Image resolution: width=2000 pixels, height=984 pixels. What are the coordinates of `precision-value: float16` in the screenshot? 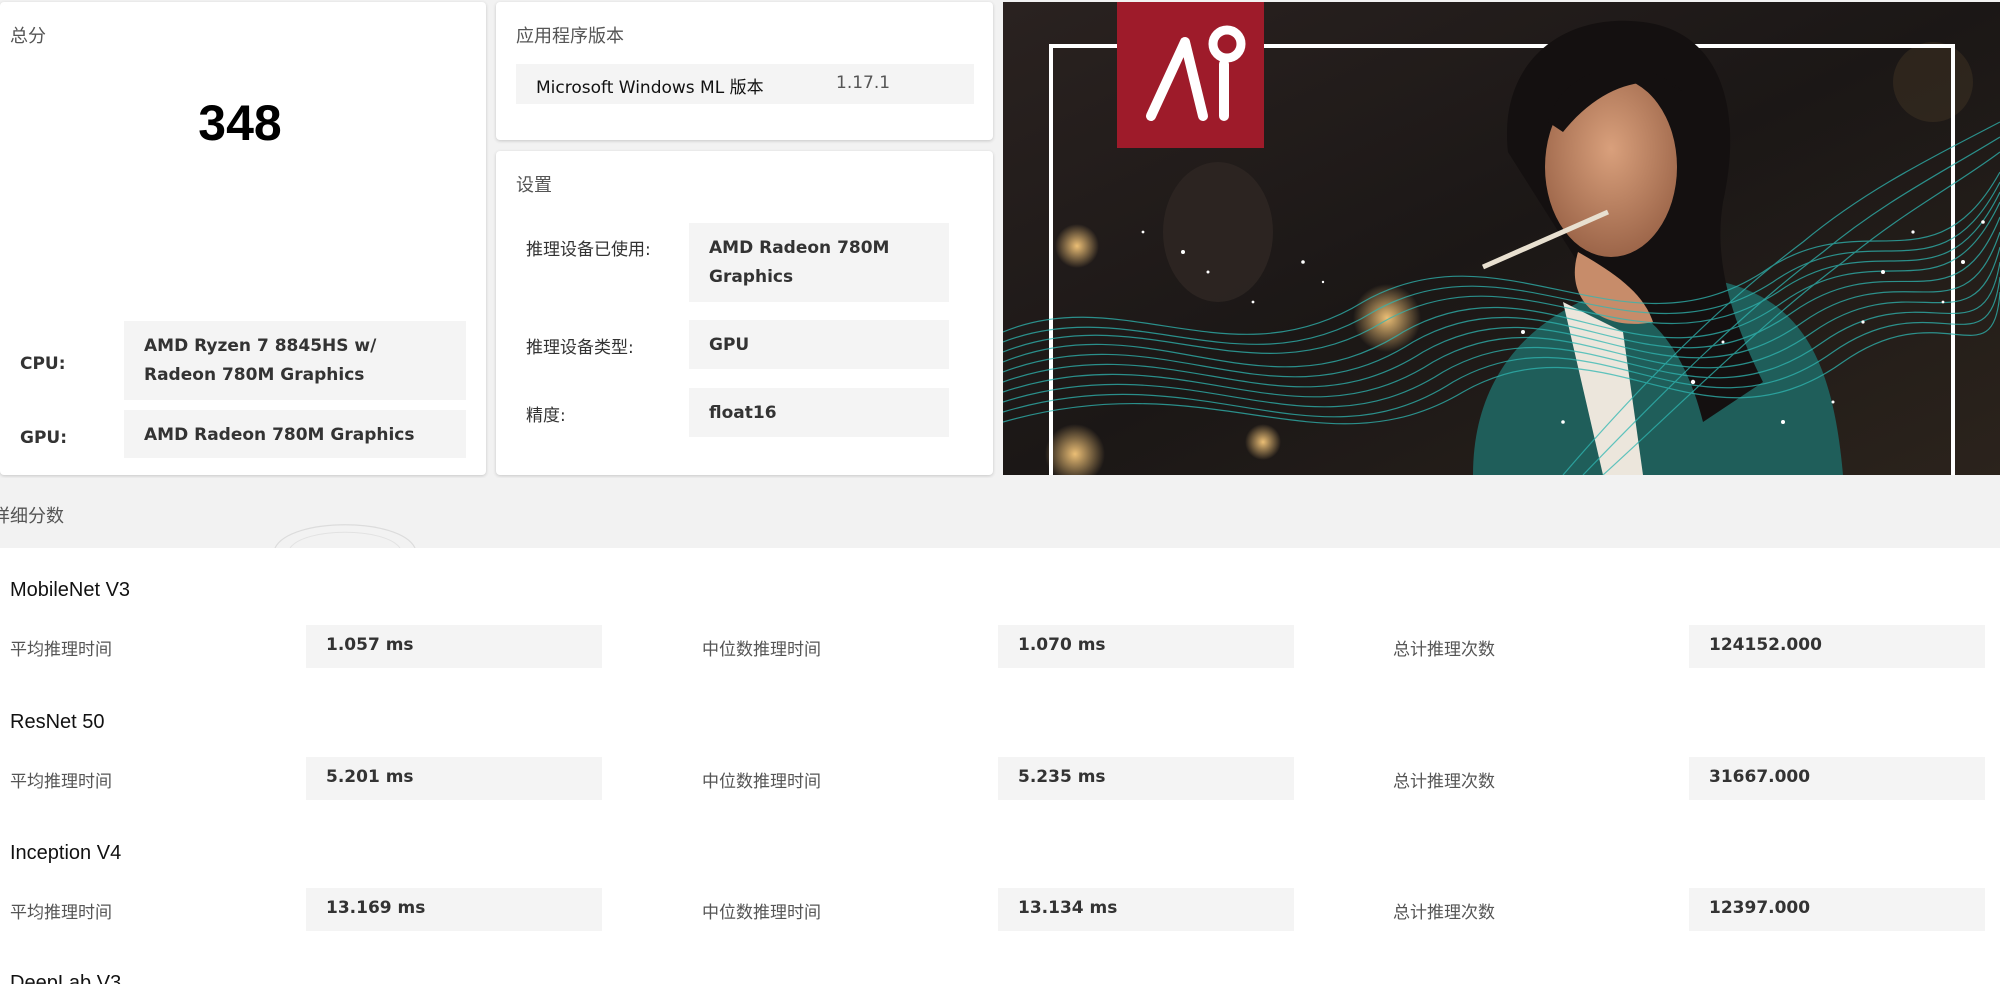 It's located at (819, 412).